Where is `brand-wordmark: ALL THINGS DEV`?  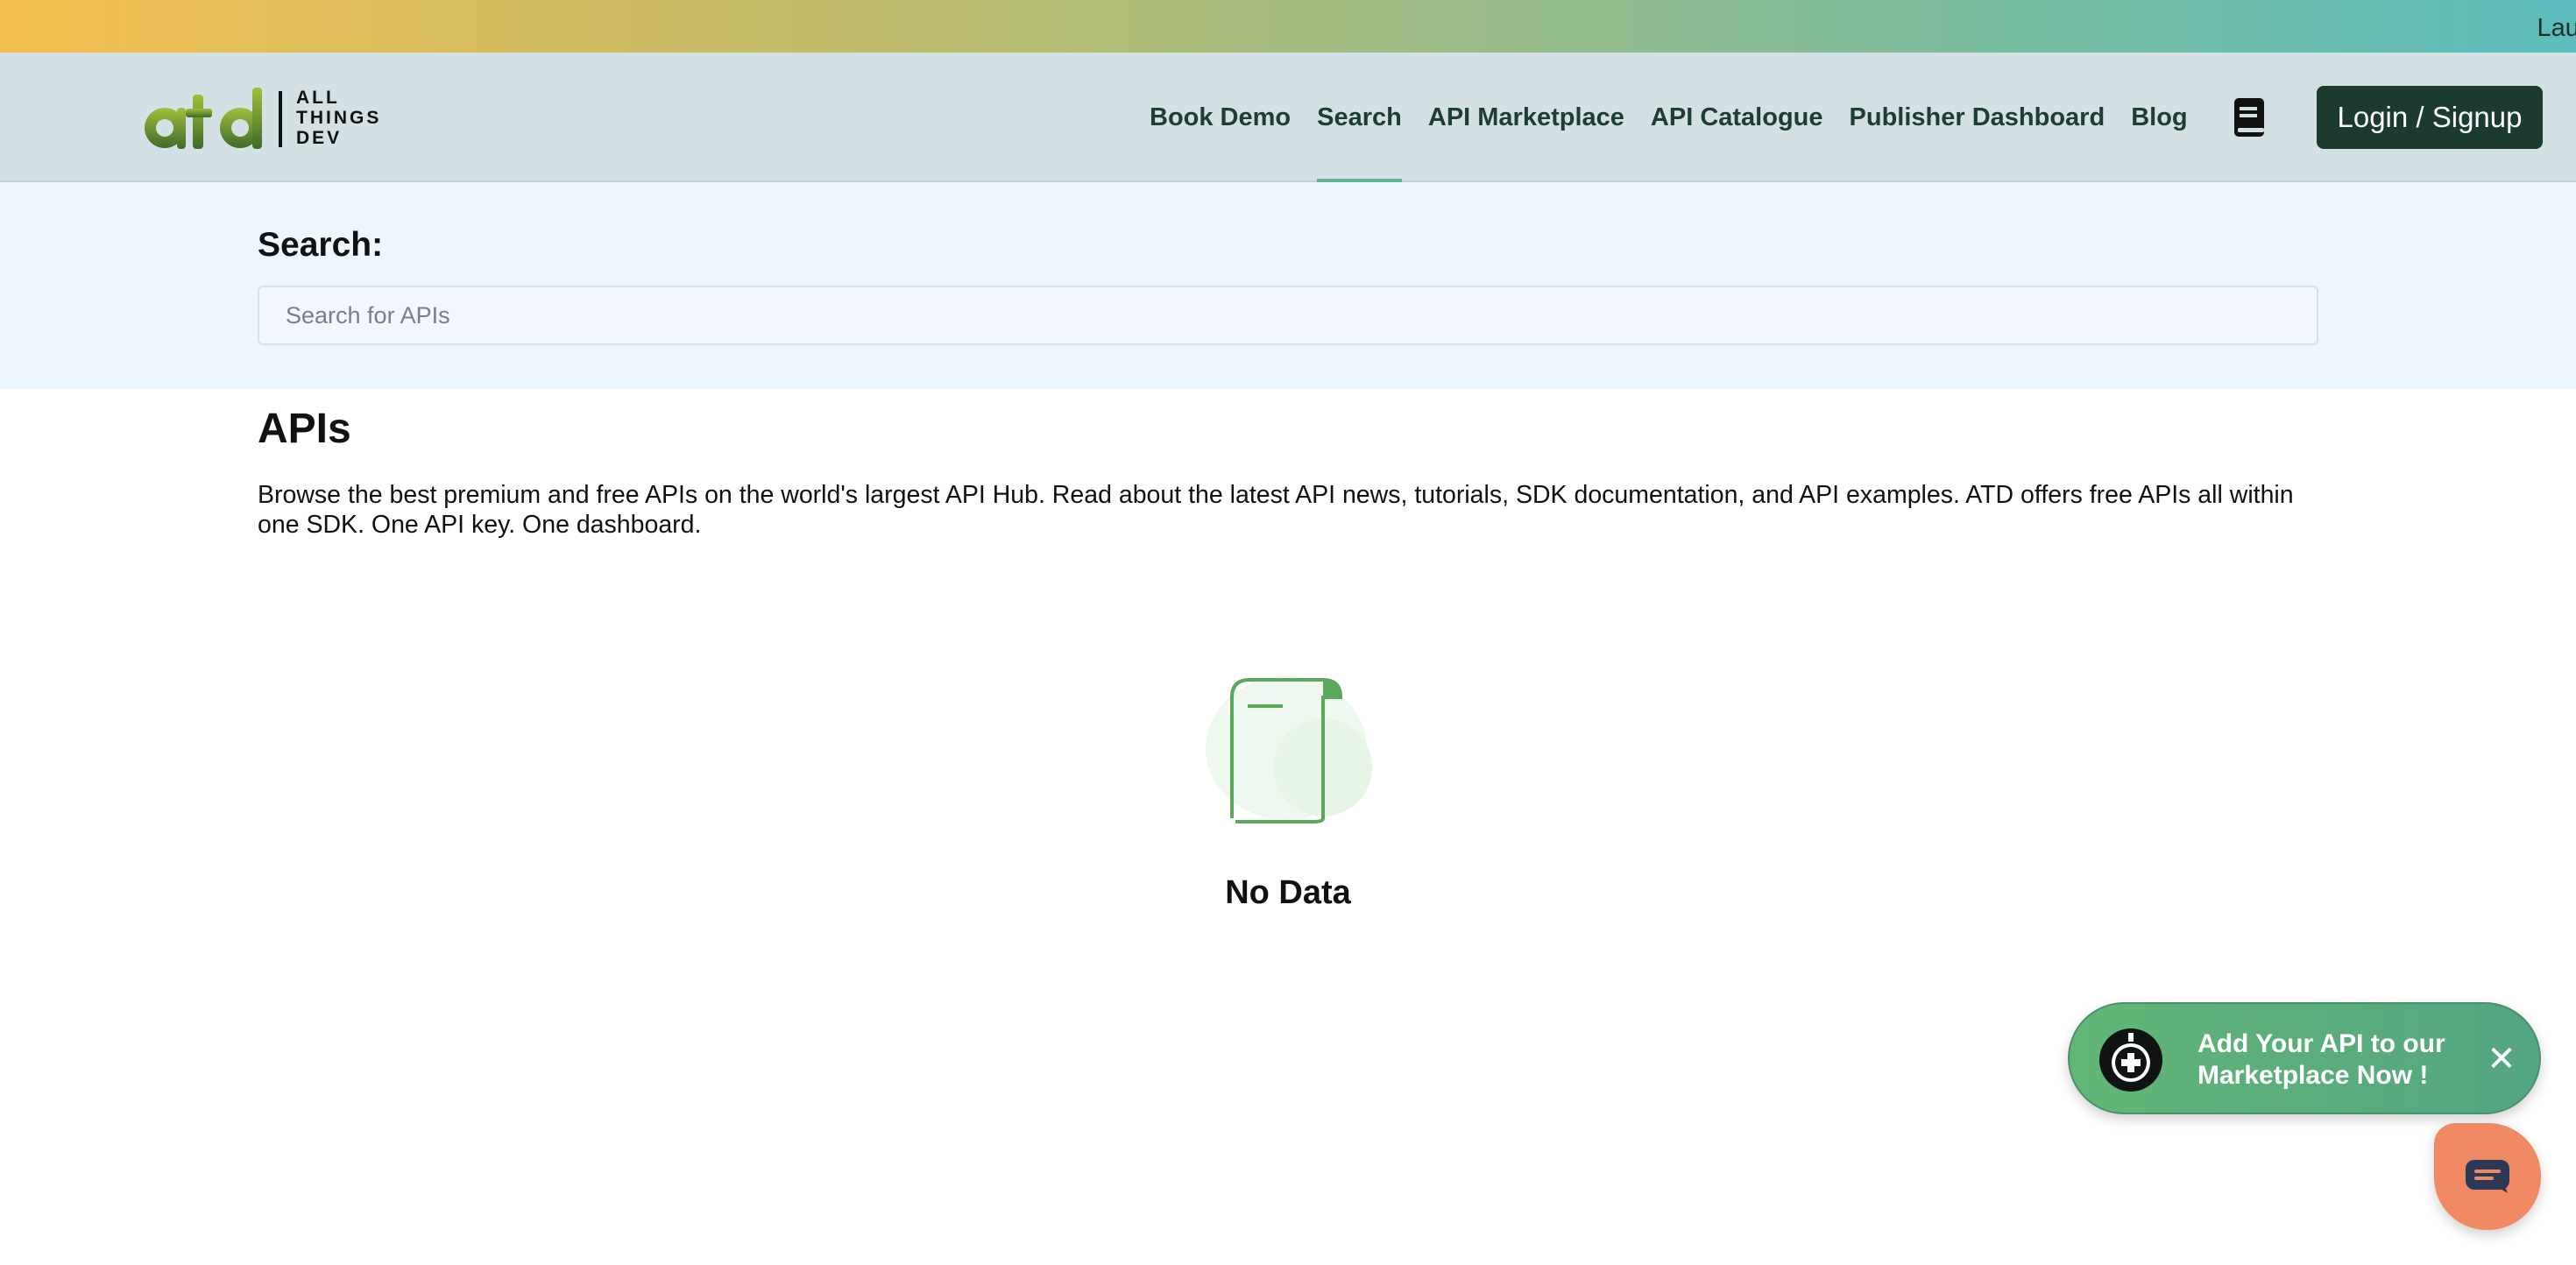
brand-wordmark: ALL THINGS DEV is located at coordinates (338, 118).